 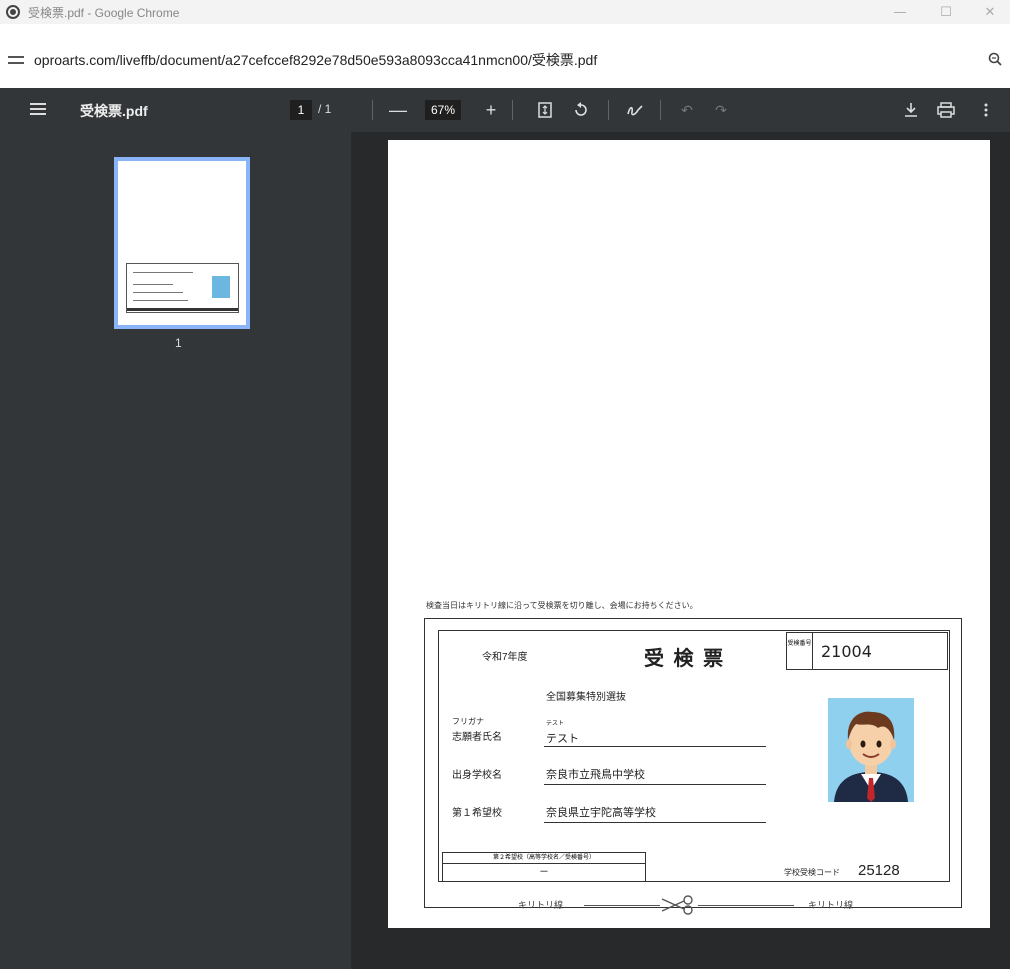 I want to click on school-underline, so click(x=655, y=784).